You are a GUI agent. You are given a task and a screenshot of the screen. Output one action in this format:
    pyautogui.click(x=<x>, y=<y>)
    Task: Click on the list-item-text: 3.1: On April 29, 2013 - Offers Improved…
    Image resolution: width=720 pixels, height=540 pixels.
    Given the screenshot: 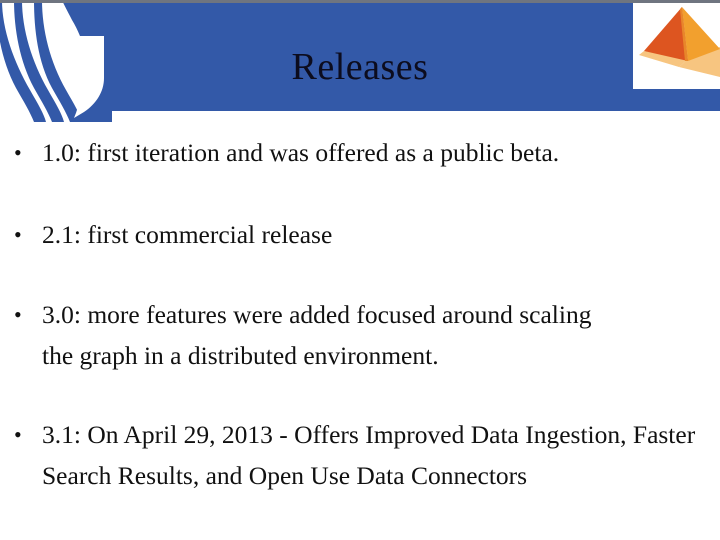 What is the action you would take?
    pyautogui.click(x=369, y=455)
    